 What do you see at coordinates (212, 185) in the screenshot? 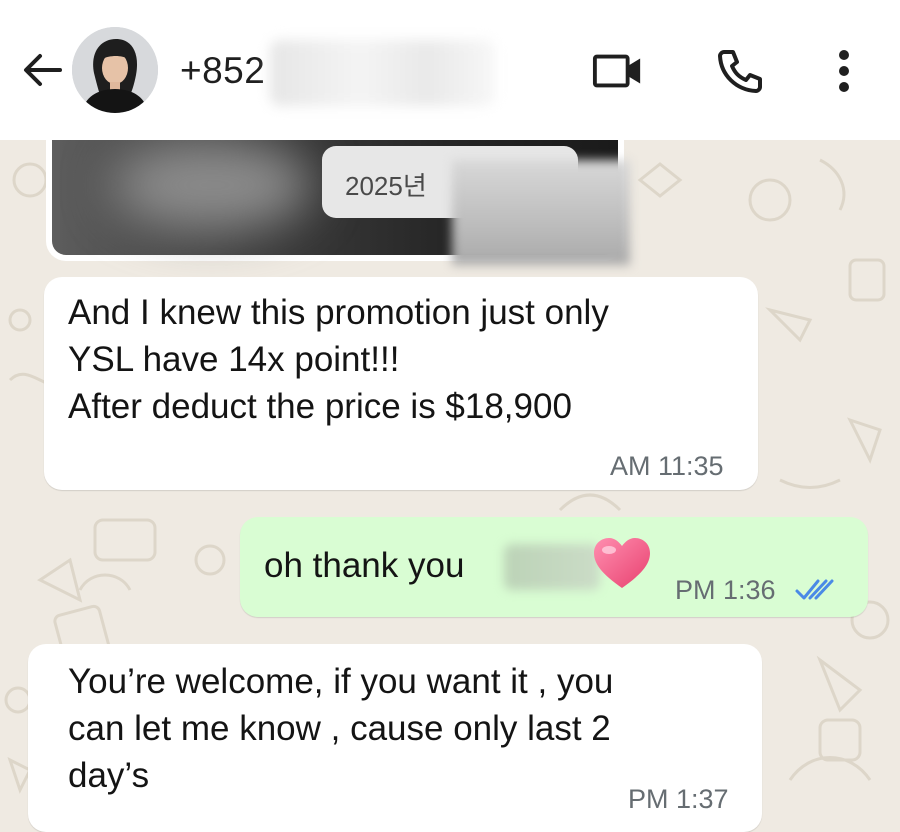
I see `blurred-media-content` at bounding box center [212, 185].